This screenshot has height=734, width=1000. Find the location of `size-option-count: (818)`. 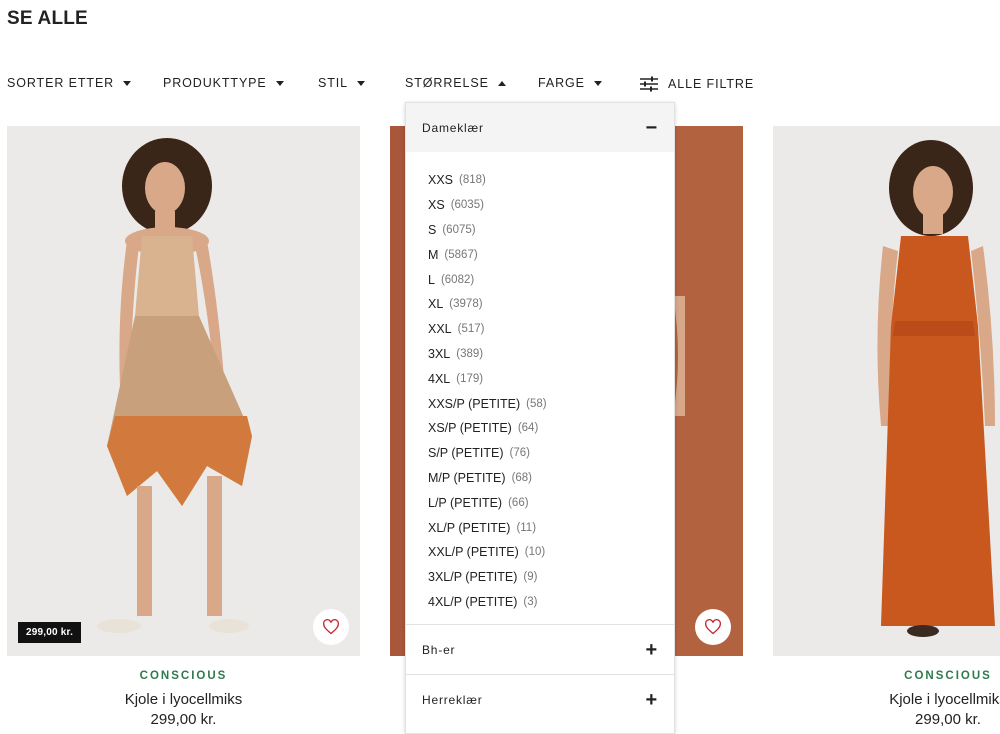

size-option-count: (818) is located at coordinates (472, 180).